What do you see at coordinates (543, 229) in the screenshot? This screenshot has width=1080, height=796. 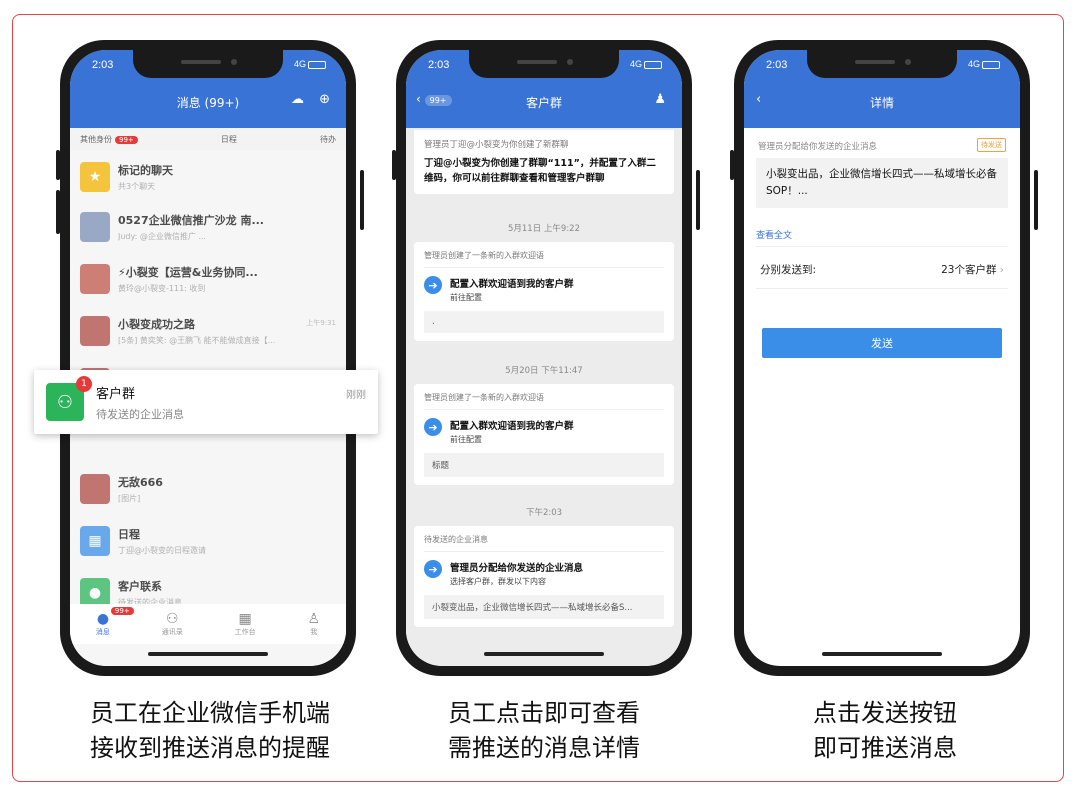 I see `timestamp: 5月11日 上午9:22` at bounding box center [543, 229].